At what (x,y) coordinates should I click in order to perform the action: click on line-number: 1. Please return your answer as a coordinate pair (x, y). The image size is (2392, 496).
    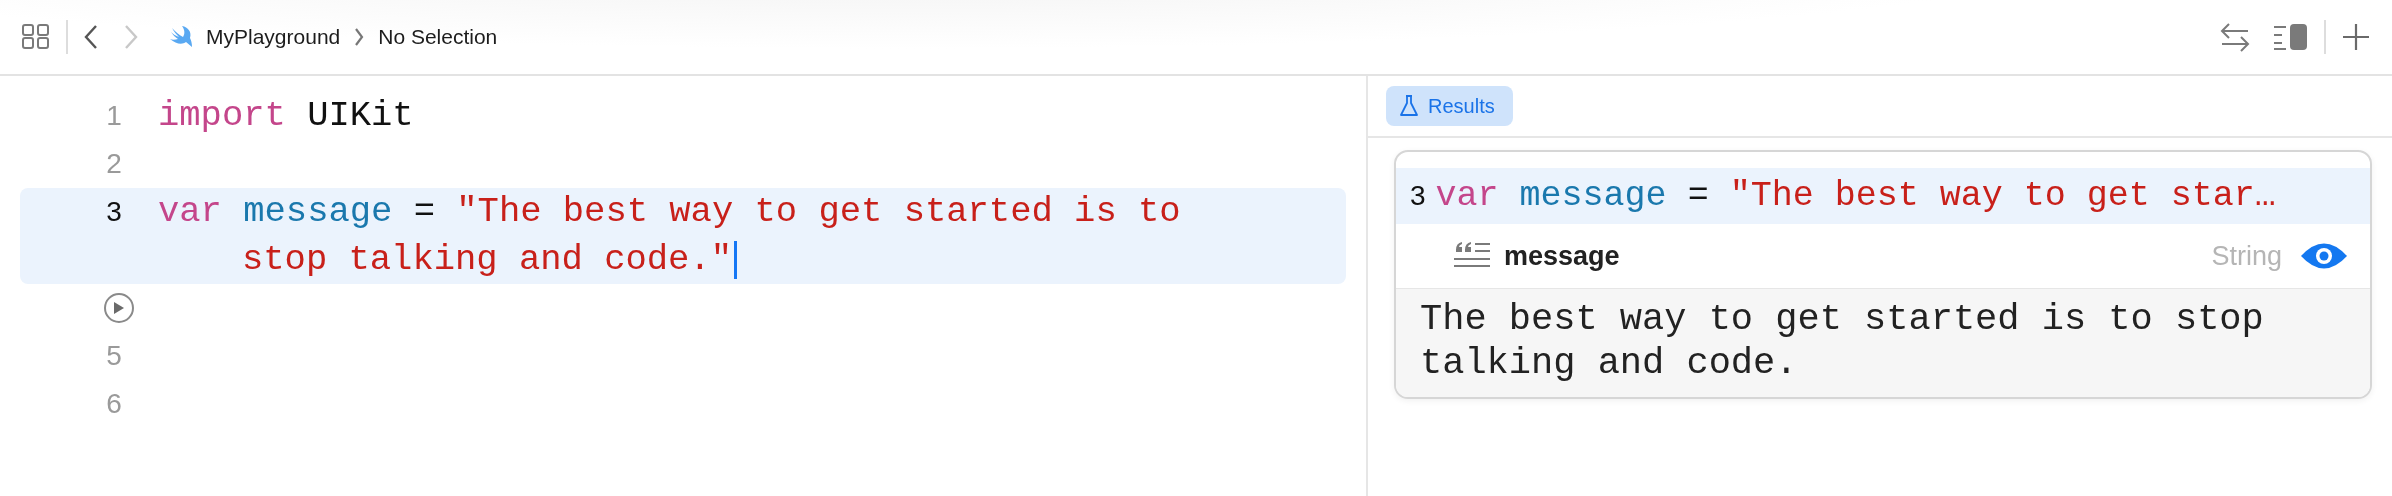
    Looking at the image, I should click on (114, 116).